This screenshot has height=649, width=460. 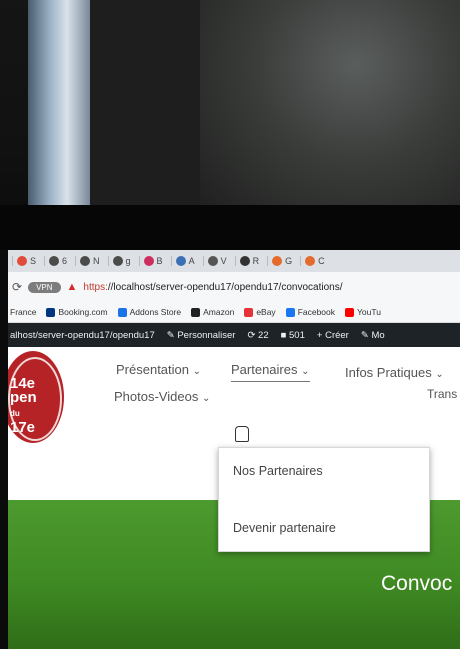 What do you see at coordinates (65, 261) in the screenshot?
I see `tab-label: 6` at bounding box center [65, 261].